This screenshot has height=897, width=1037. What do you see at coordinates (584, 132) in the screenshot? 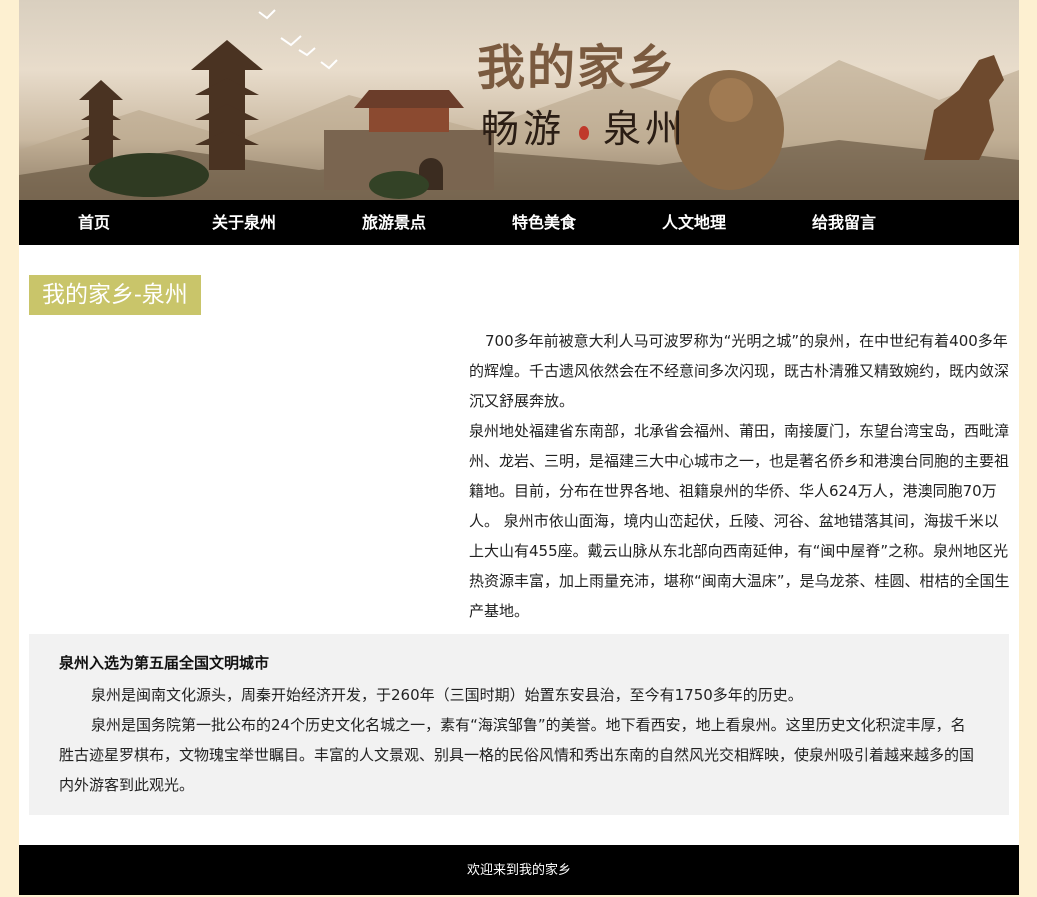
I see `seal-icon` at bounding box center [584, 132].